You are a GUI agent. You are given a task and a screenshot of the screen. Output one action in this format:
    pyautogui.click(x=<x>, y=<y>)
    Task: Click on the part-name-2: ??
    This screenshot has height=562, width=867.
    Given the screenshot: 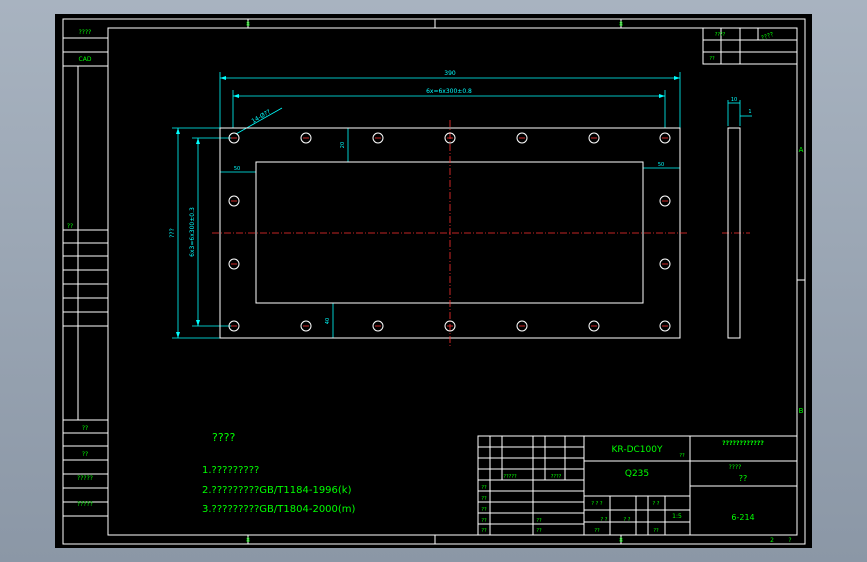 What is the action you would take?
    pyautogui.click(x=743, y=478)
    